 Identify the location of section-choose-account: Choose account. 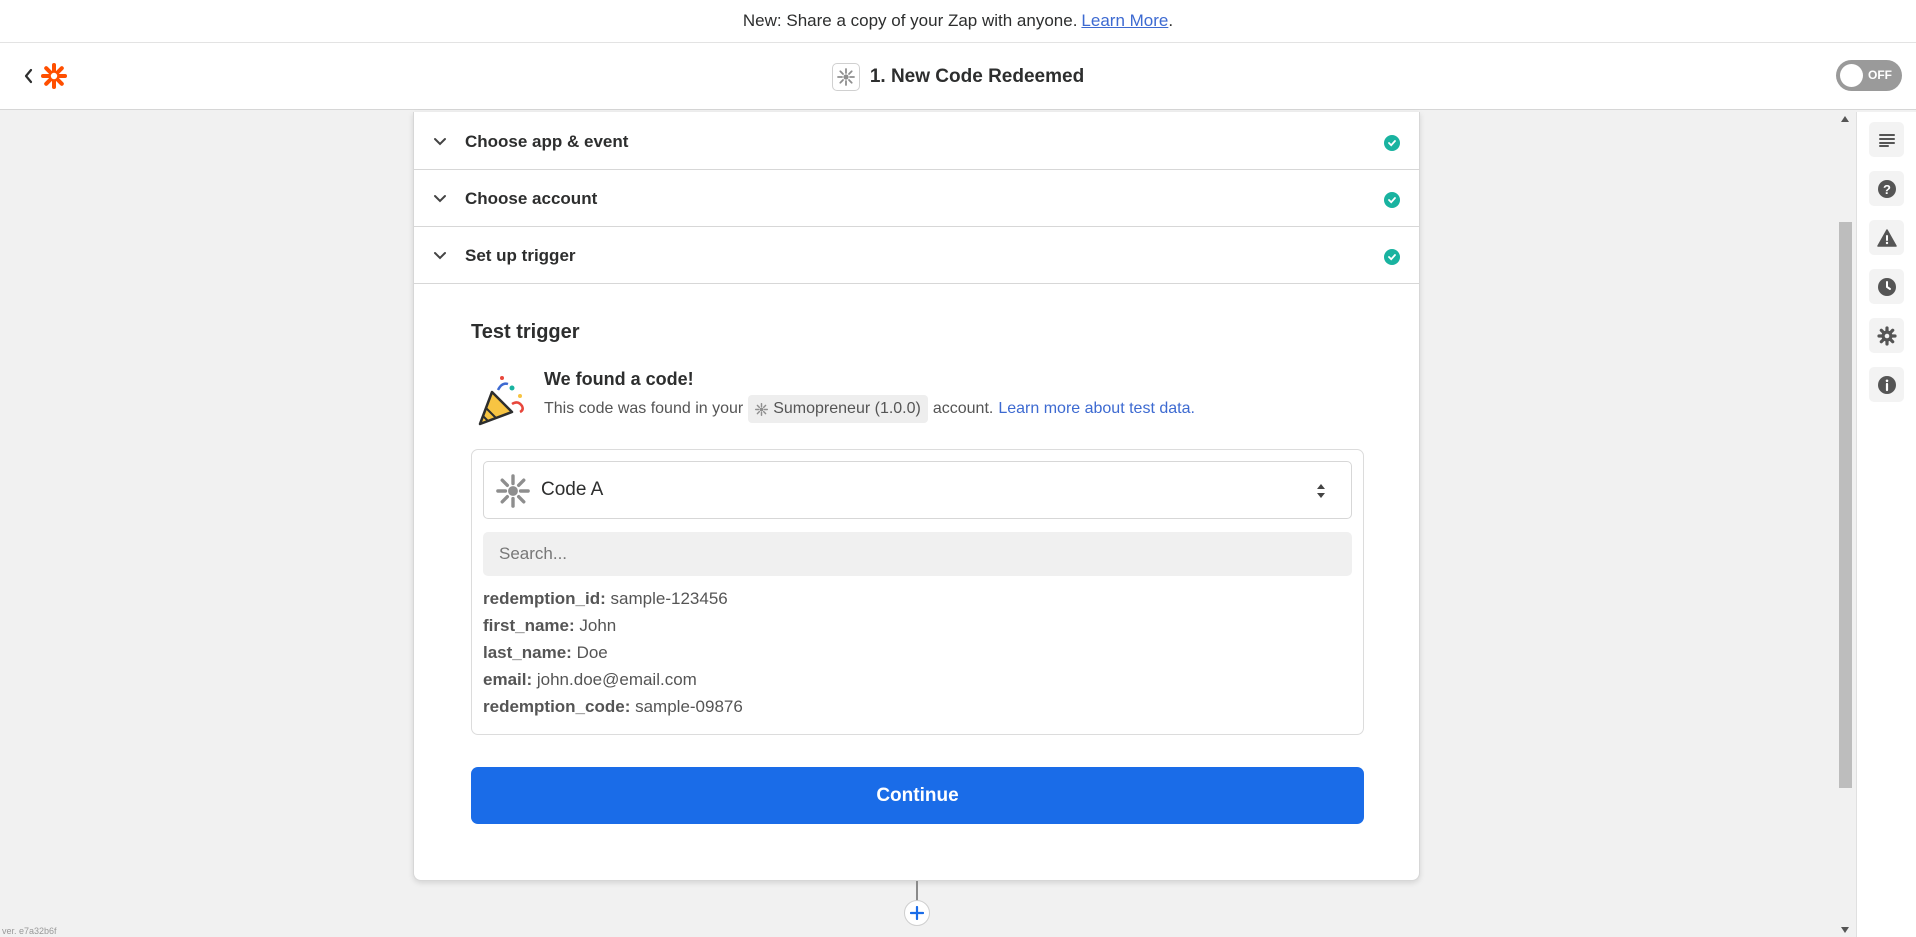
(916, 199).